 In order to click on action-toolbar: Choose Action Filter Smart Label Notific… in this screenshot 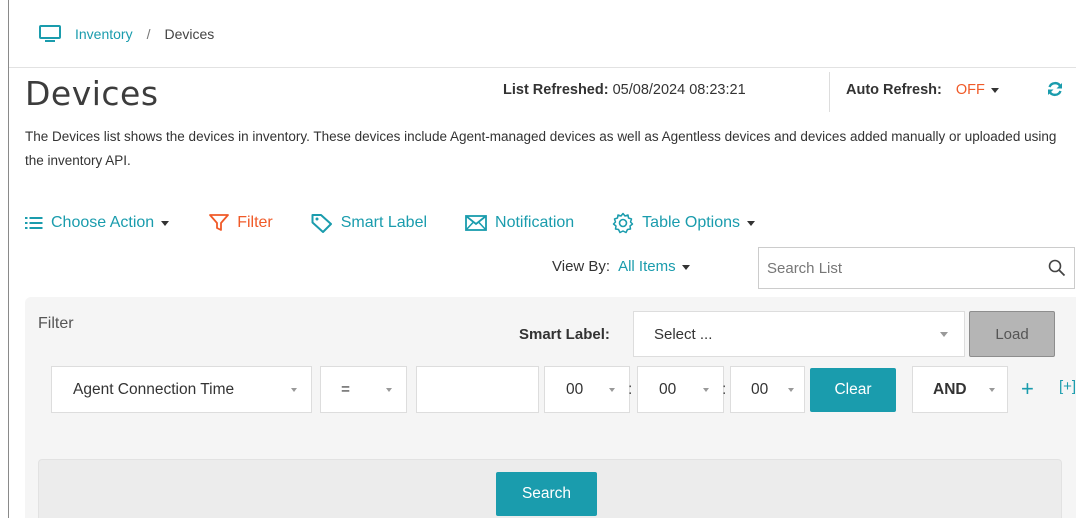, I will do `click(390, 223)`.